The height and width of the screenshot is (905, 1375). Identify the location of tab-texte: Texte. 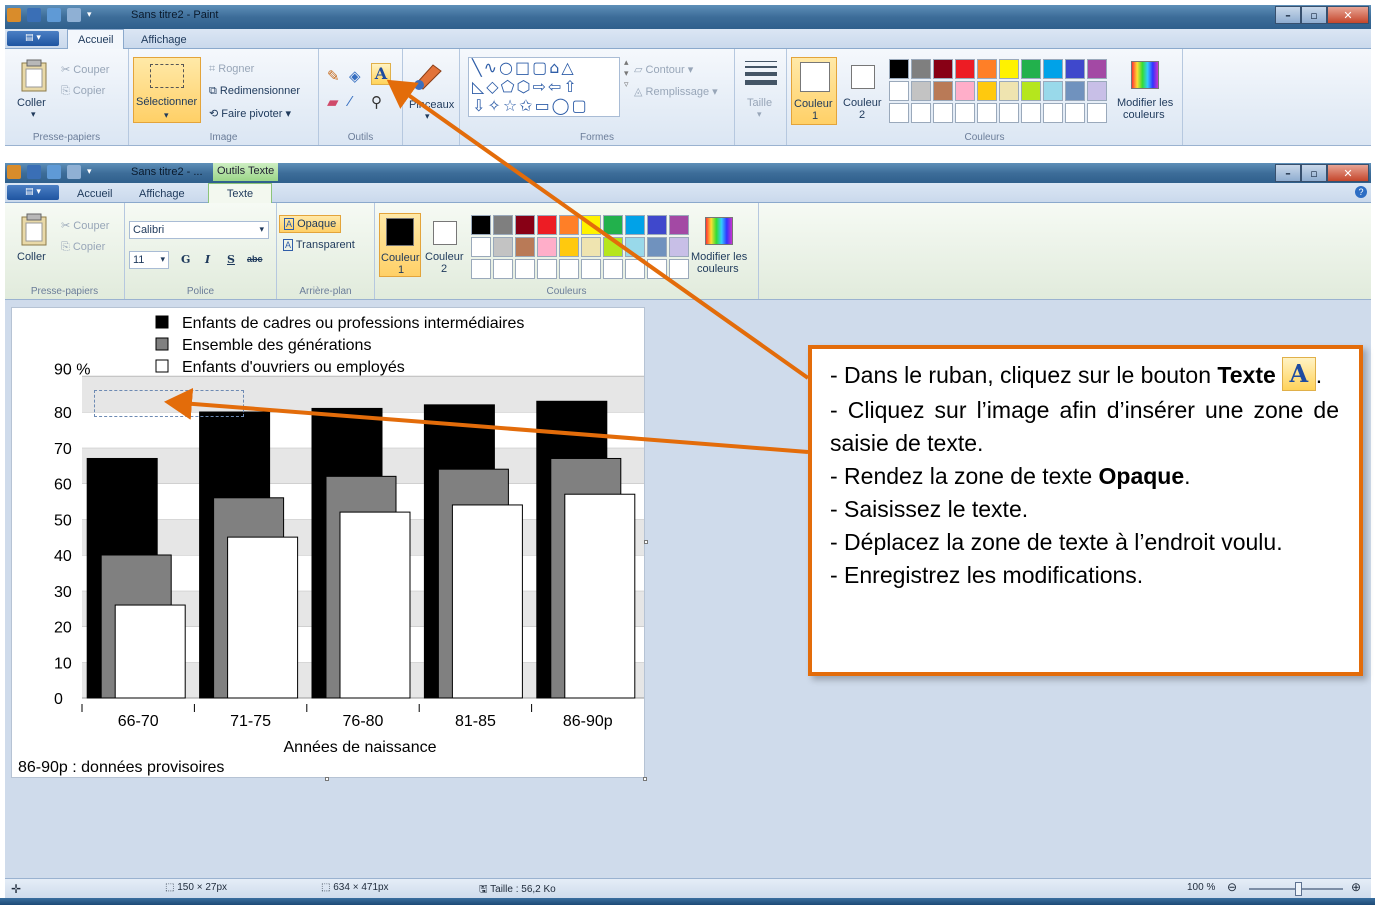
(240, 193).